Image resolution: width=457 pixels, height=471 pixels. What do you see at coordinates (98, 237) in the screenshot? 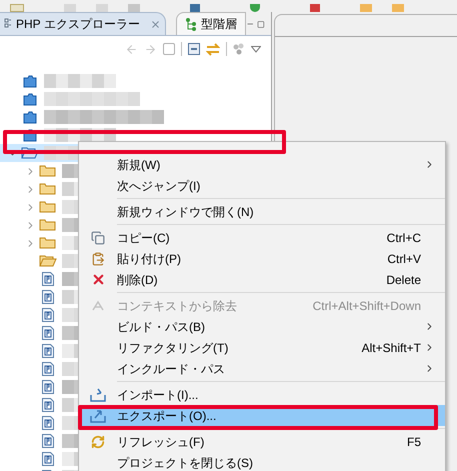
I see `copy-icon` at bounding box center [98, 237].